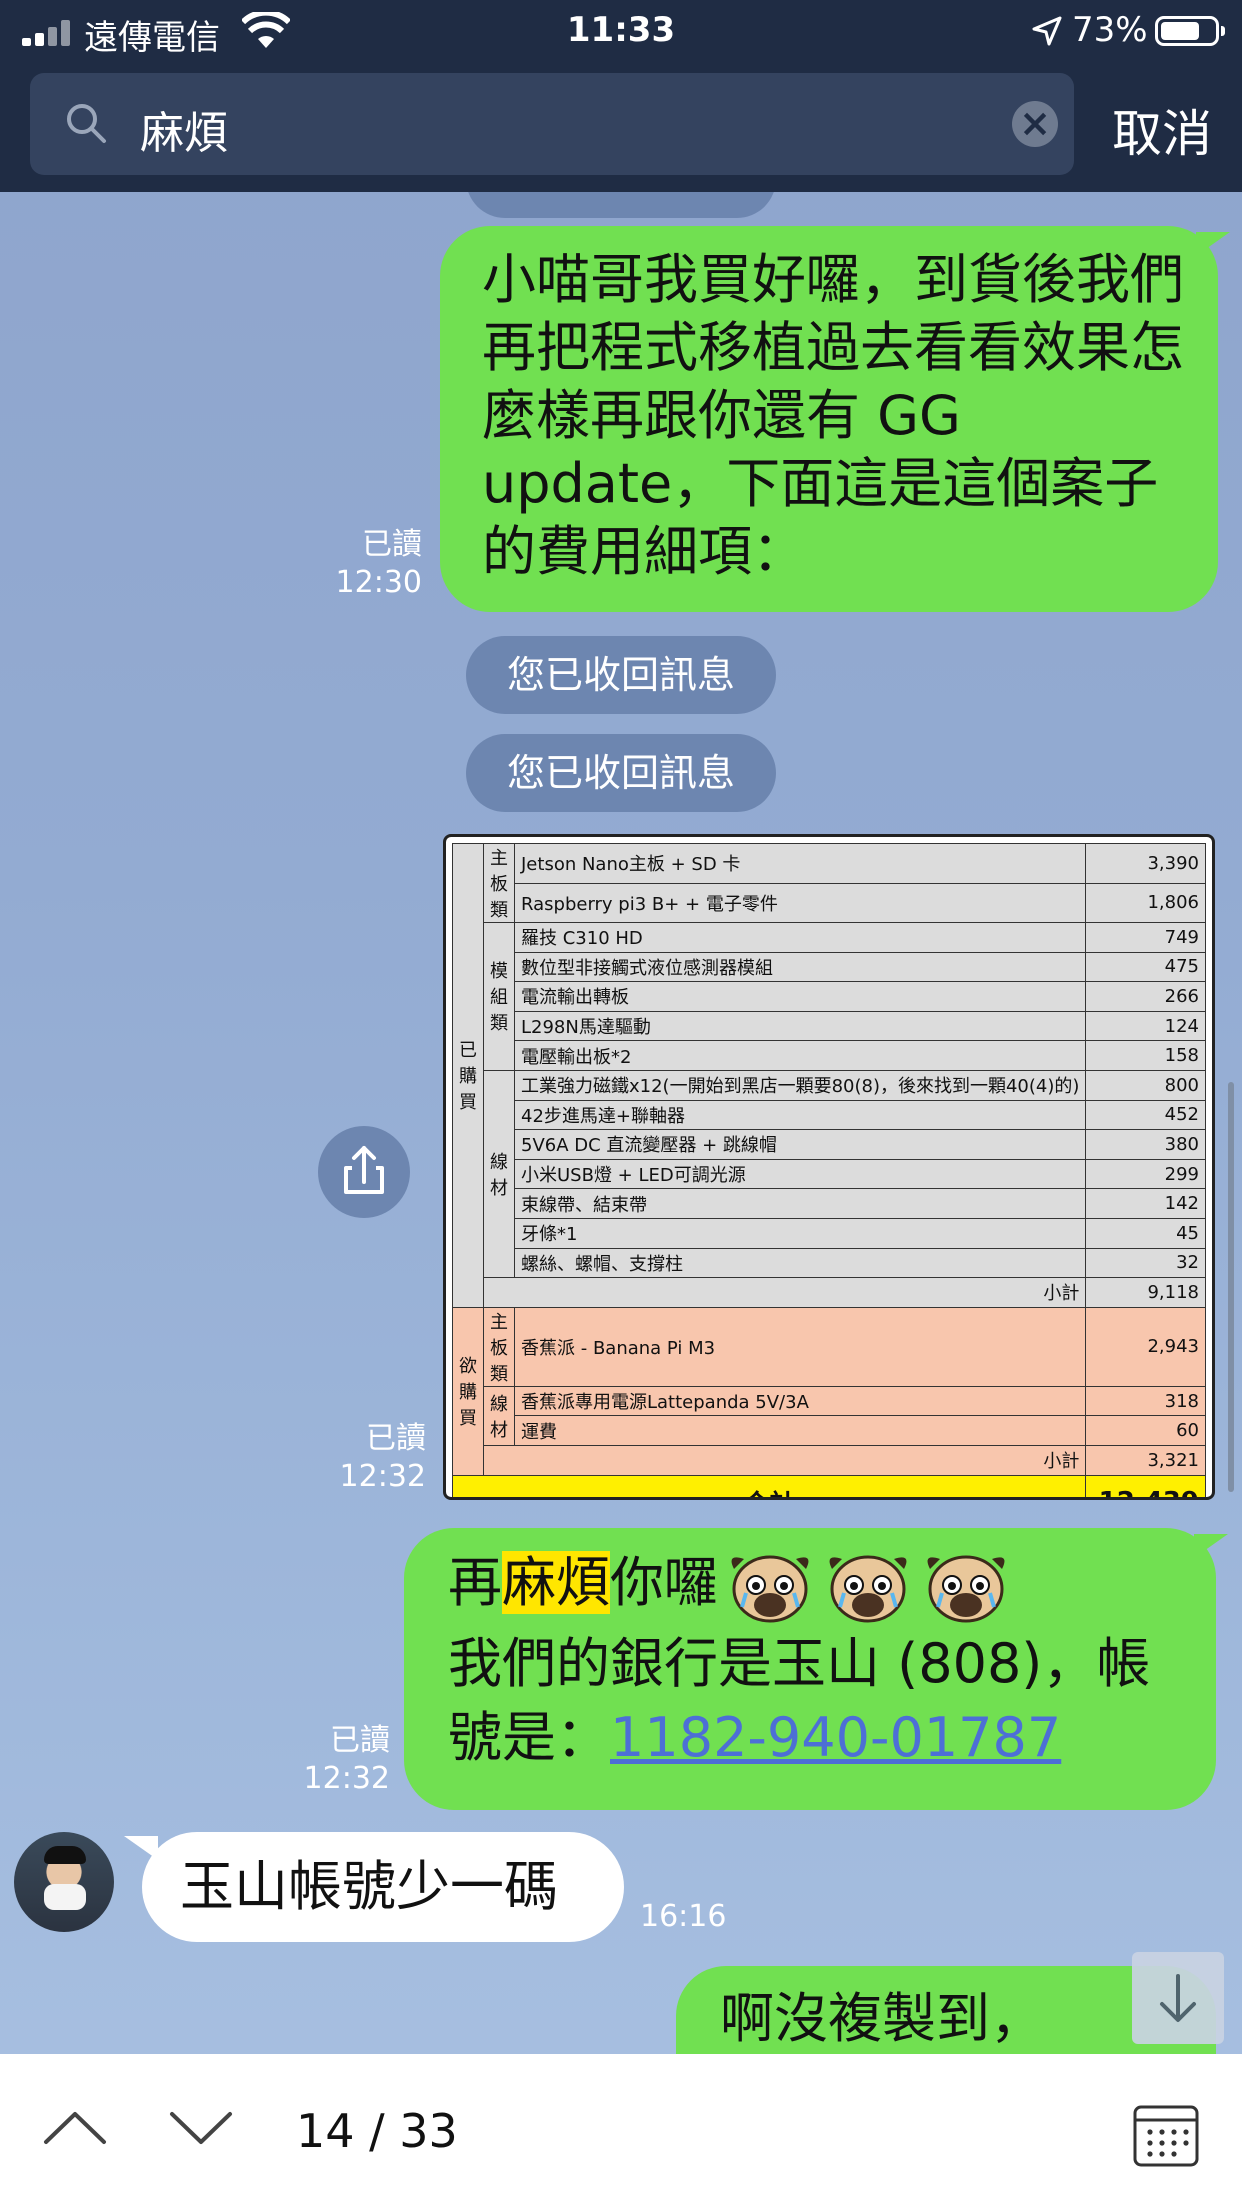 This screenshot has width=1242, height=2208. Describe the element at coordinates (1145, 937) in the screenshot. I see `item-amount: 749` at that location.